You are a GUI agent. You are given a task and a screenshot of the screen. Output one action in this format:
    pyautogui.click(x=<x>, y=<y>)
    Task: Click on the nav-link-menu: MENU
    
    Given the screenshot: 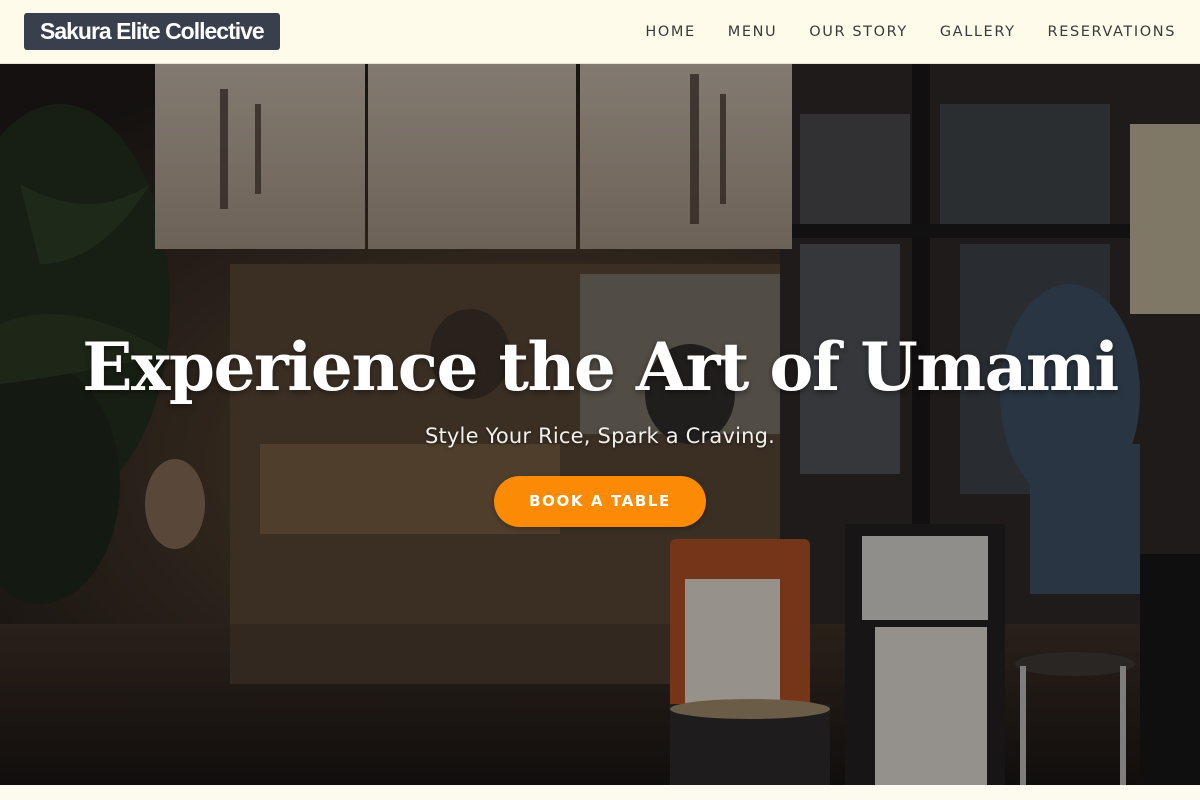 What is the action you would take?
    pyautogui.click(x=753, y=32)
    